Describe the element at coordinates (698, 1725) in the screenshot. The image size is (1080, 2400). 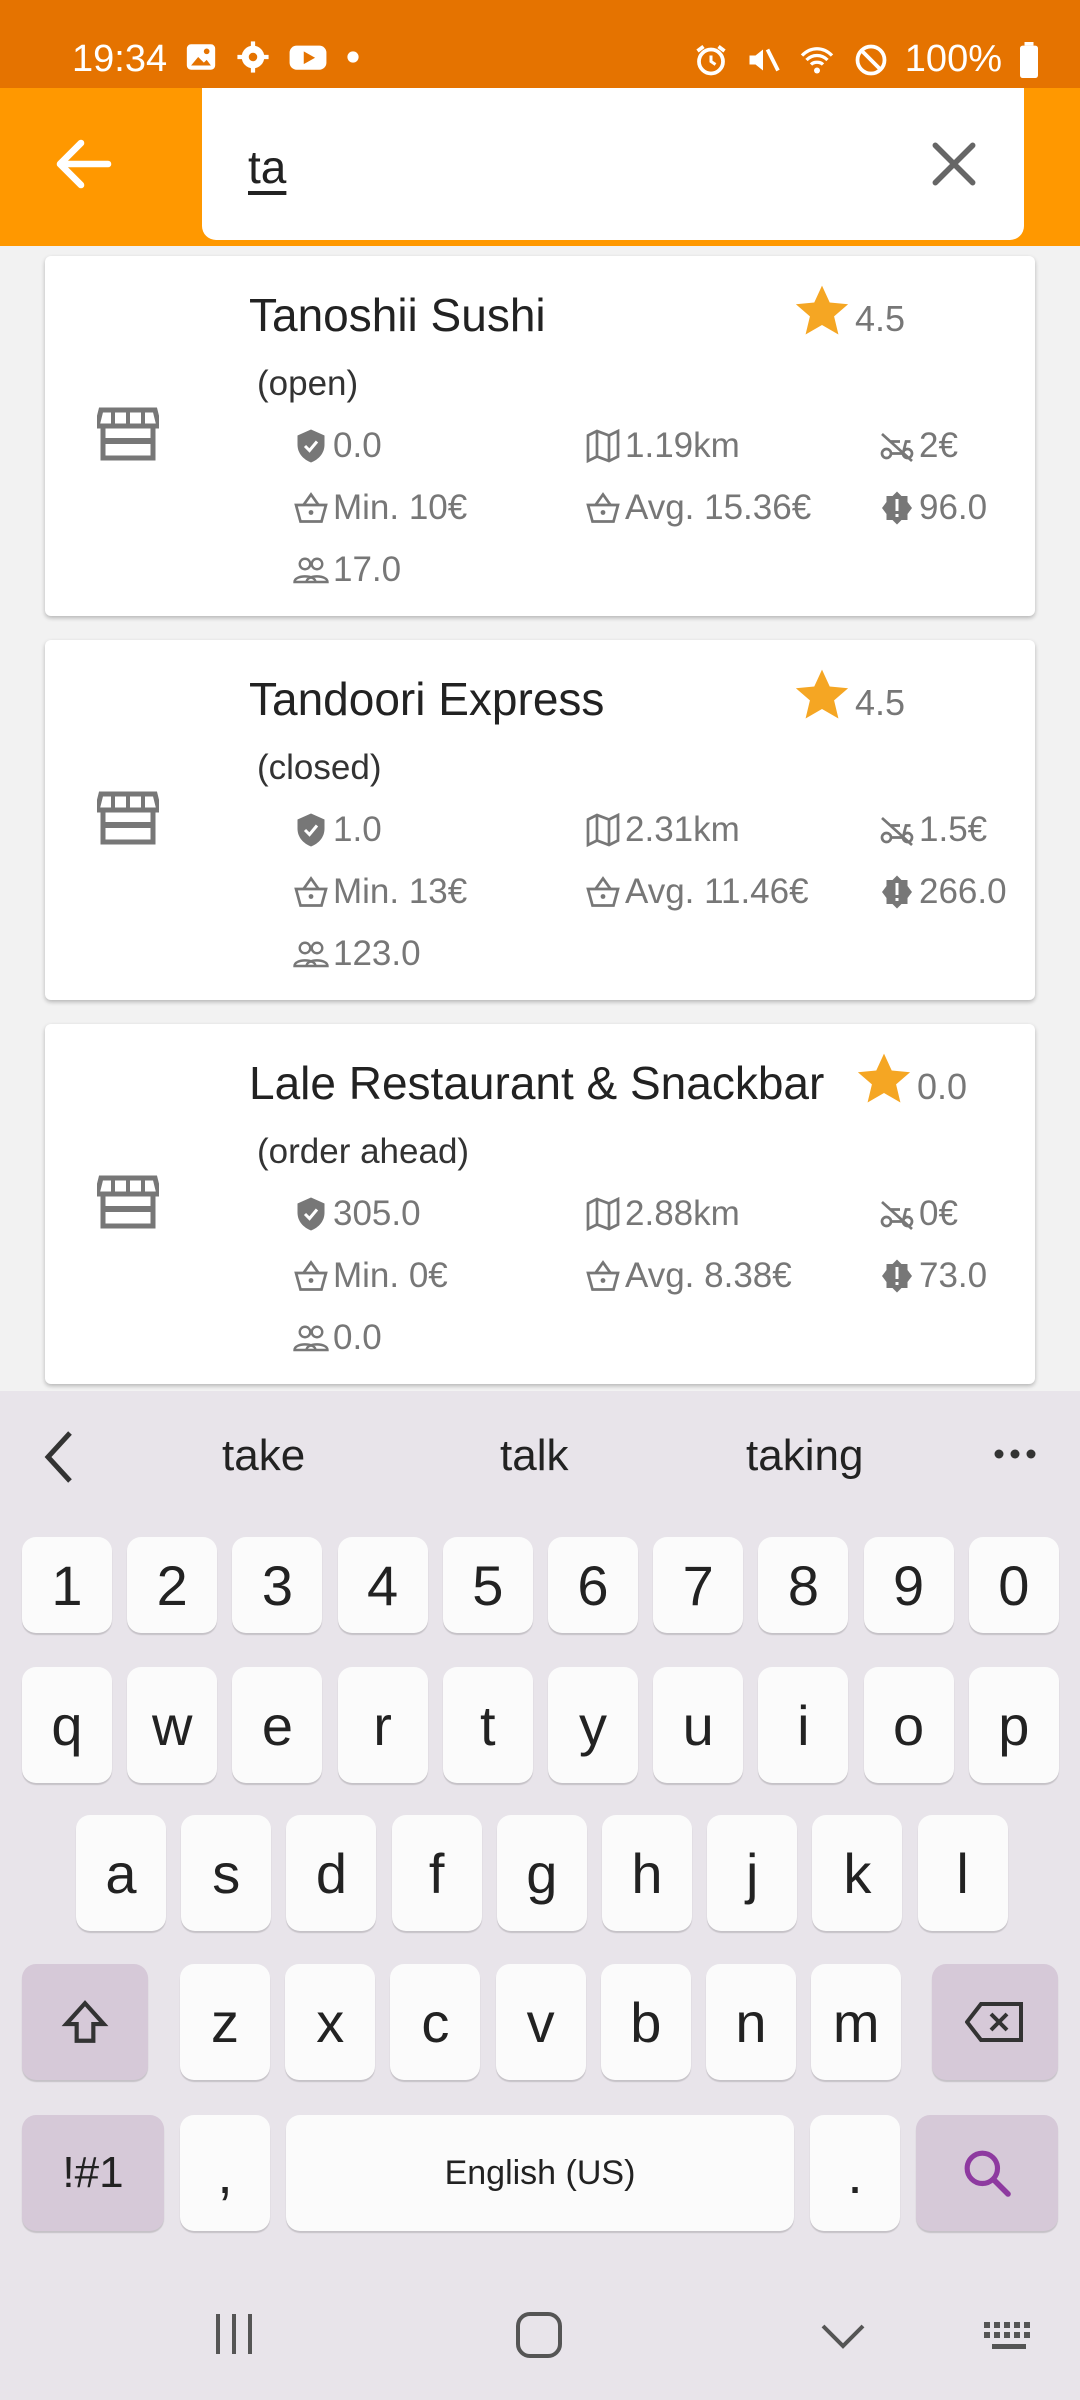
I see `key-letter: u` at that location.